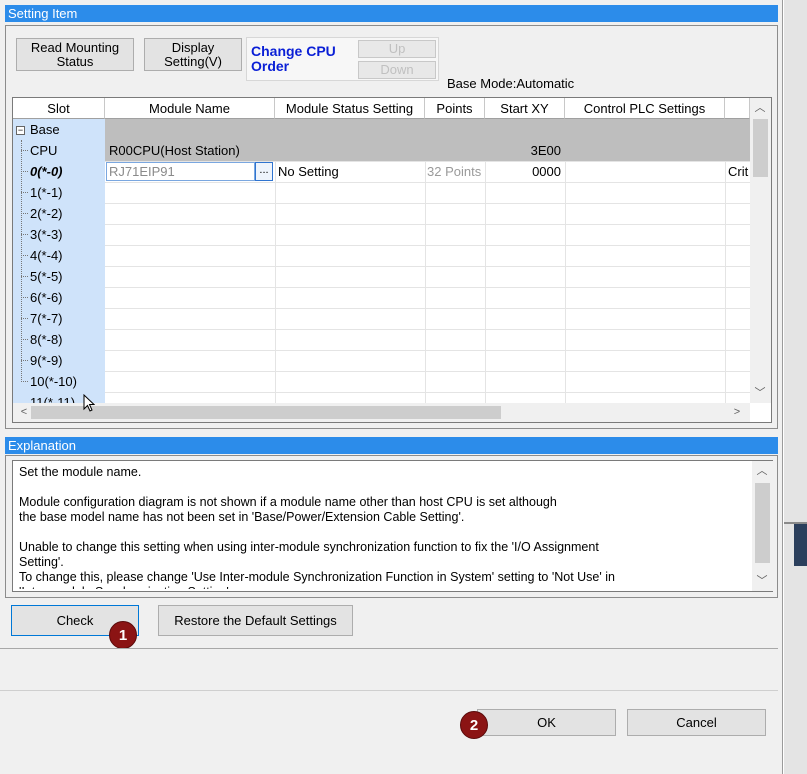 The height and width of the screenshot is (774, 807). What do you see at coordinates (546, 722) in the screenshot?
I see `ok-button: OK` at bounding box center [546, 722].